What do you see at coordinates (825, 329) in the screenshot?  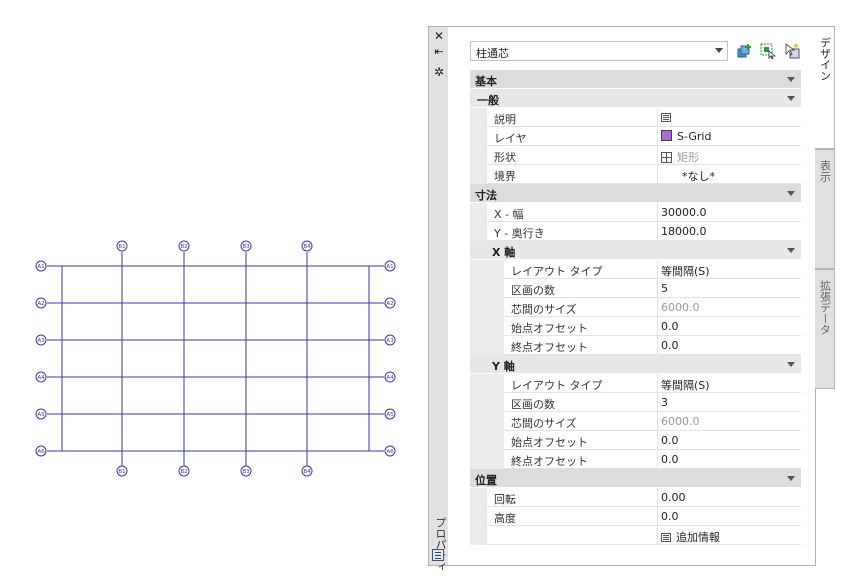 I see `tab-extended-data: 拡張データ` at bounding box center [825, 329].